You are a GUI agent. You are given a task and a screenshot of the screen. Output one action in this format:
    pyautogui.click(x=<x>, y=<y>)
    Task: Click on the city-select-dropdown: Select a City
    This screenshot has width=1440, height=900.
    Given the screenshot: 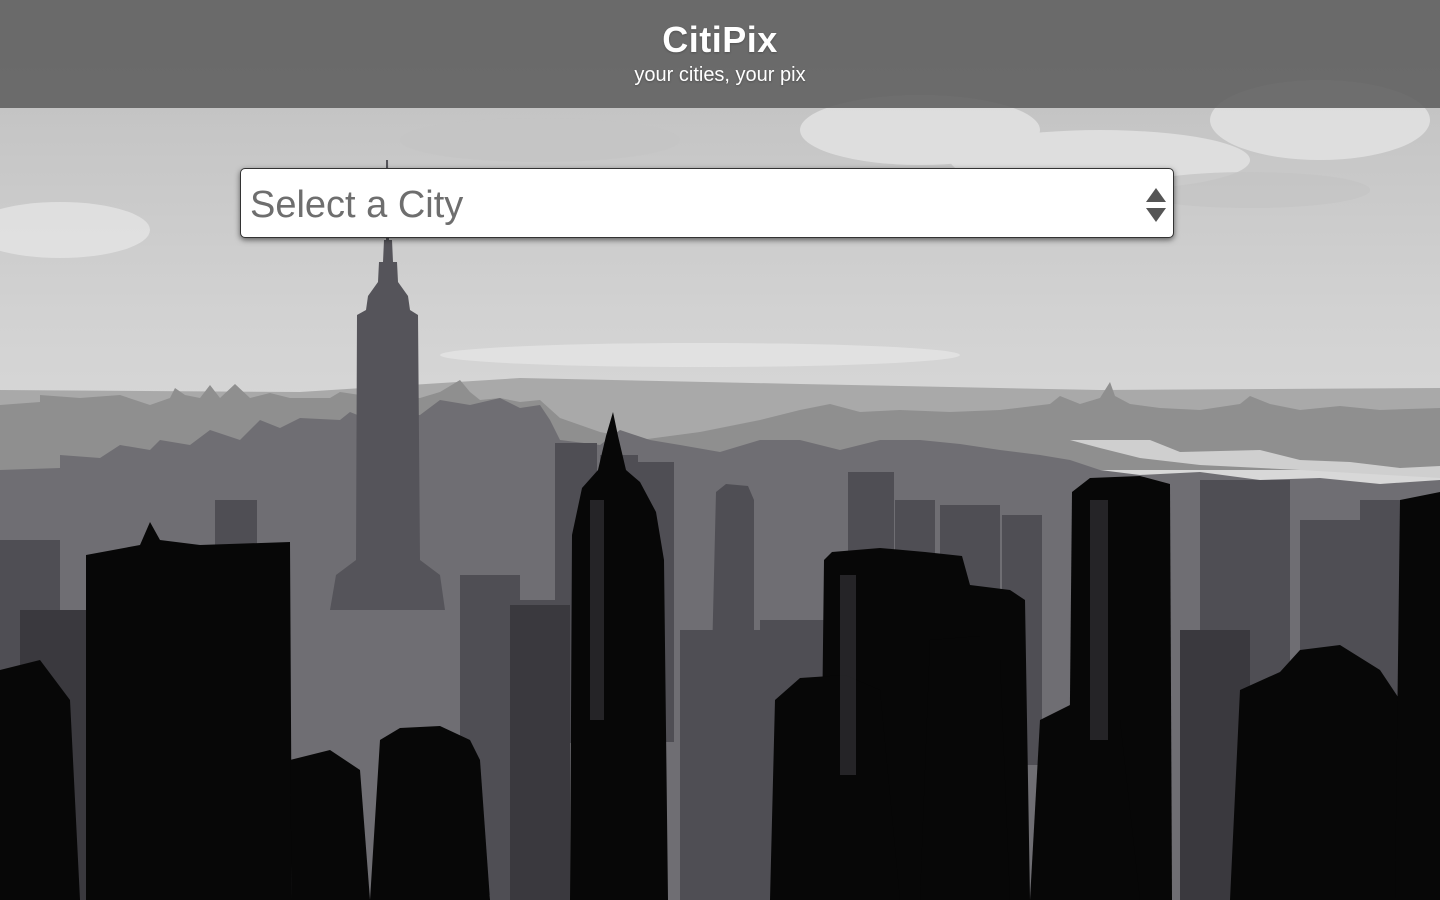 What is the action you would take?
    pyautogui.click(x=707, y=203)
    